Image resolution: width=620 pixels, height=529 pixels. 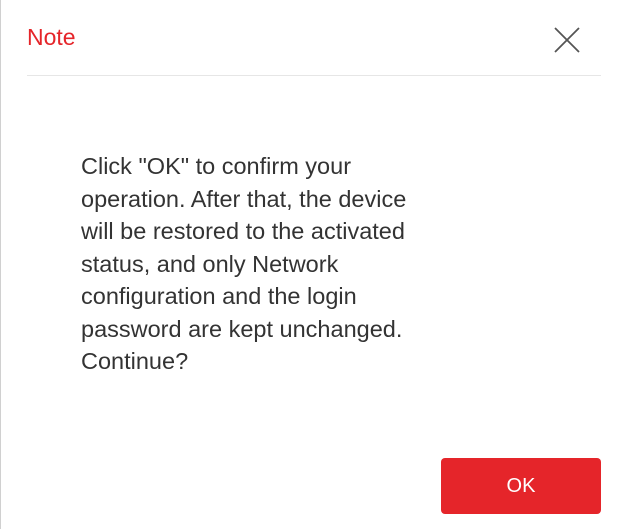 What do you see at coordinates (243, 231) in the screenshot?
I see `message-line: will be restored to the activated` at bounding box center [243, 231].